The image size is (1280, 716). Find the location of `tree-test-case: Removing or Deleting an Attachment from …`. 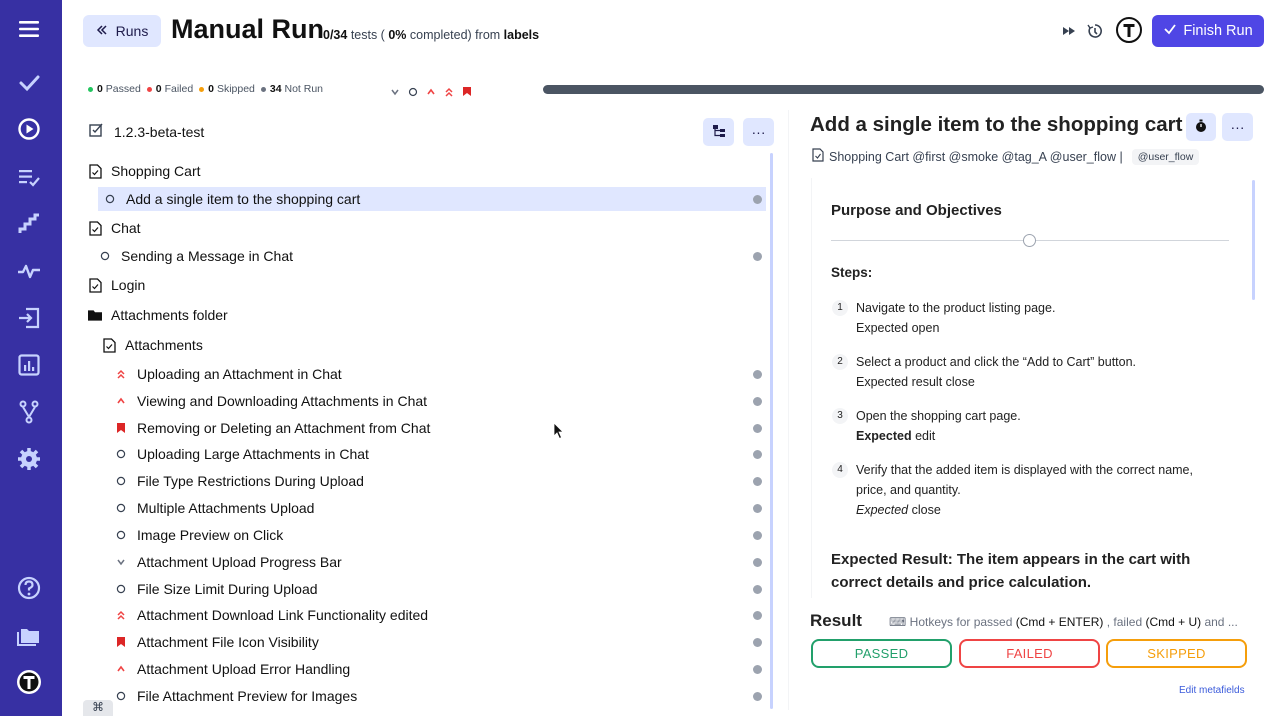

tree-test-case: Removing or Deleting an Attachment from … is located at coordinates (272, 428).